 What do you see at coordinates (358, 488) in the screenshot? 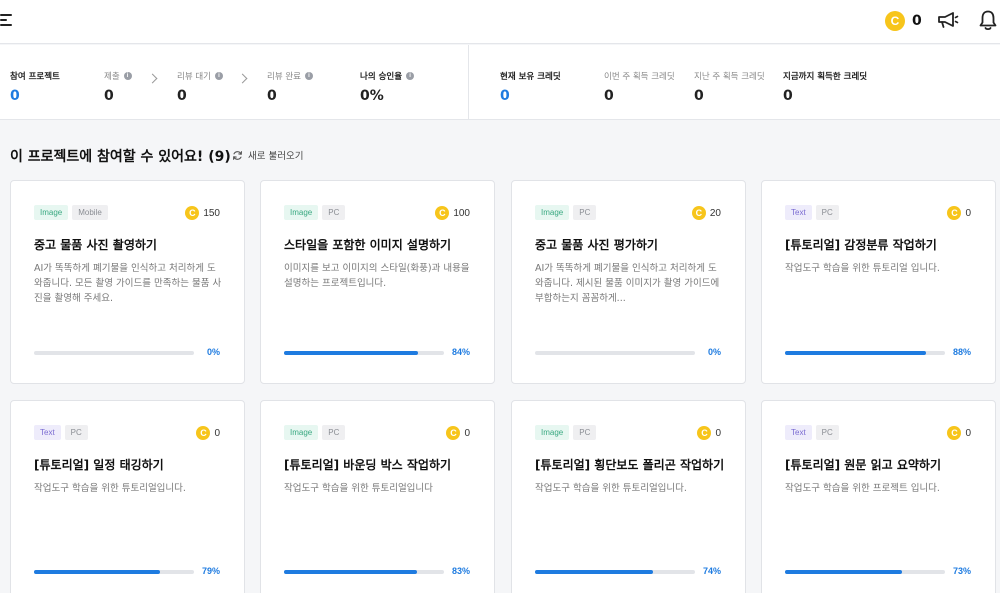
I see `card-description: 작업도구 학습을 위한 튜토리얼입니다` at bounding box center [358, 488].